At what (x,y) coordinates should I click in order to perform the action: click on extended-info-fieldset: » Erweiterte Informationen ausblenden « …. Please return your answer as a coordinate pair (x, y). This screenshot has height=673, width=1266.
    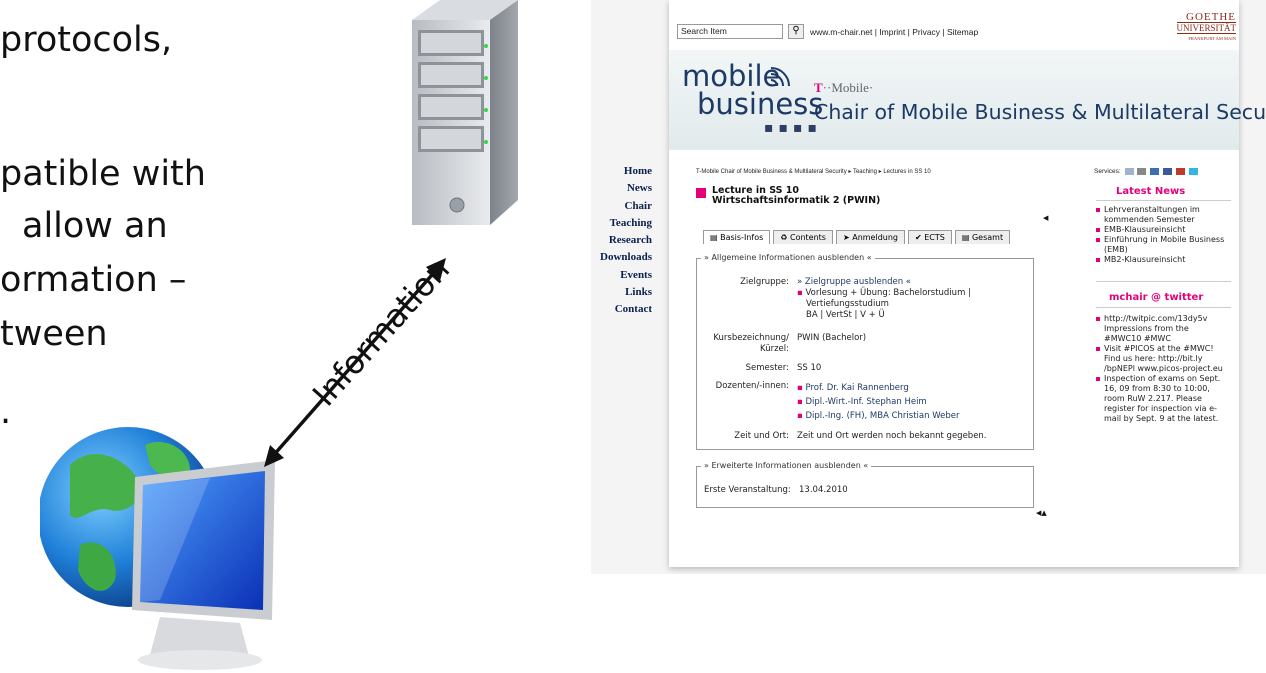
    Looking at the image, I should click on (865, 484).